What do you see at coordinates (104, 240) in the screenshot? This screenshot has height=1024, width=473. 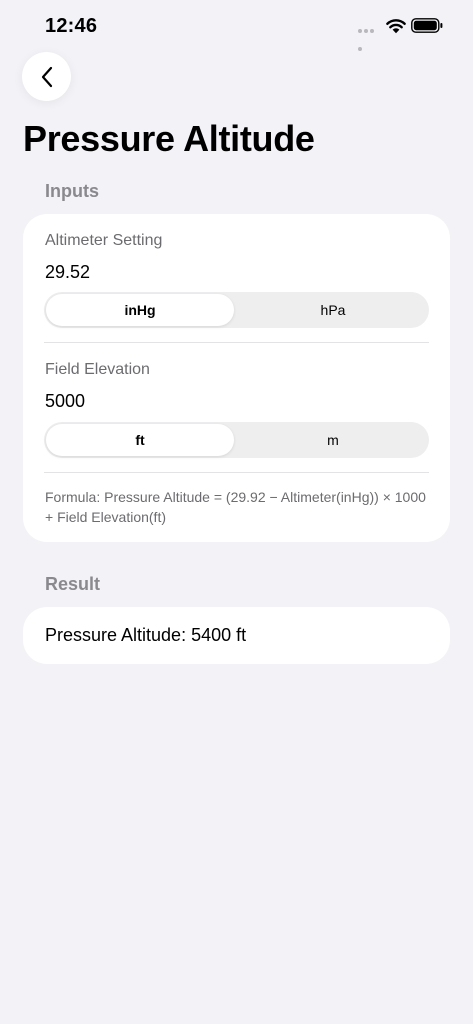 I see `altimeter-setting-label: Altimeter Setting` at bounding box center [104, 240].